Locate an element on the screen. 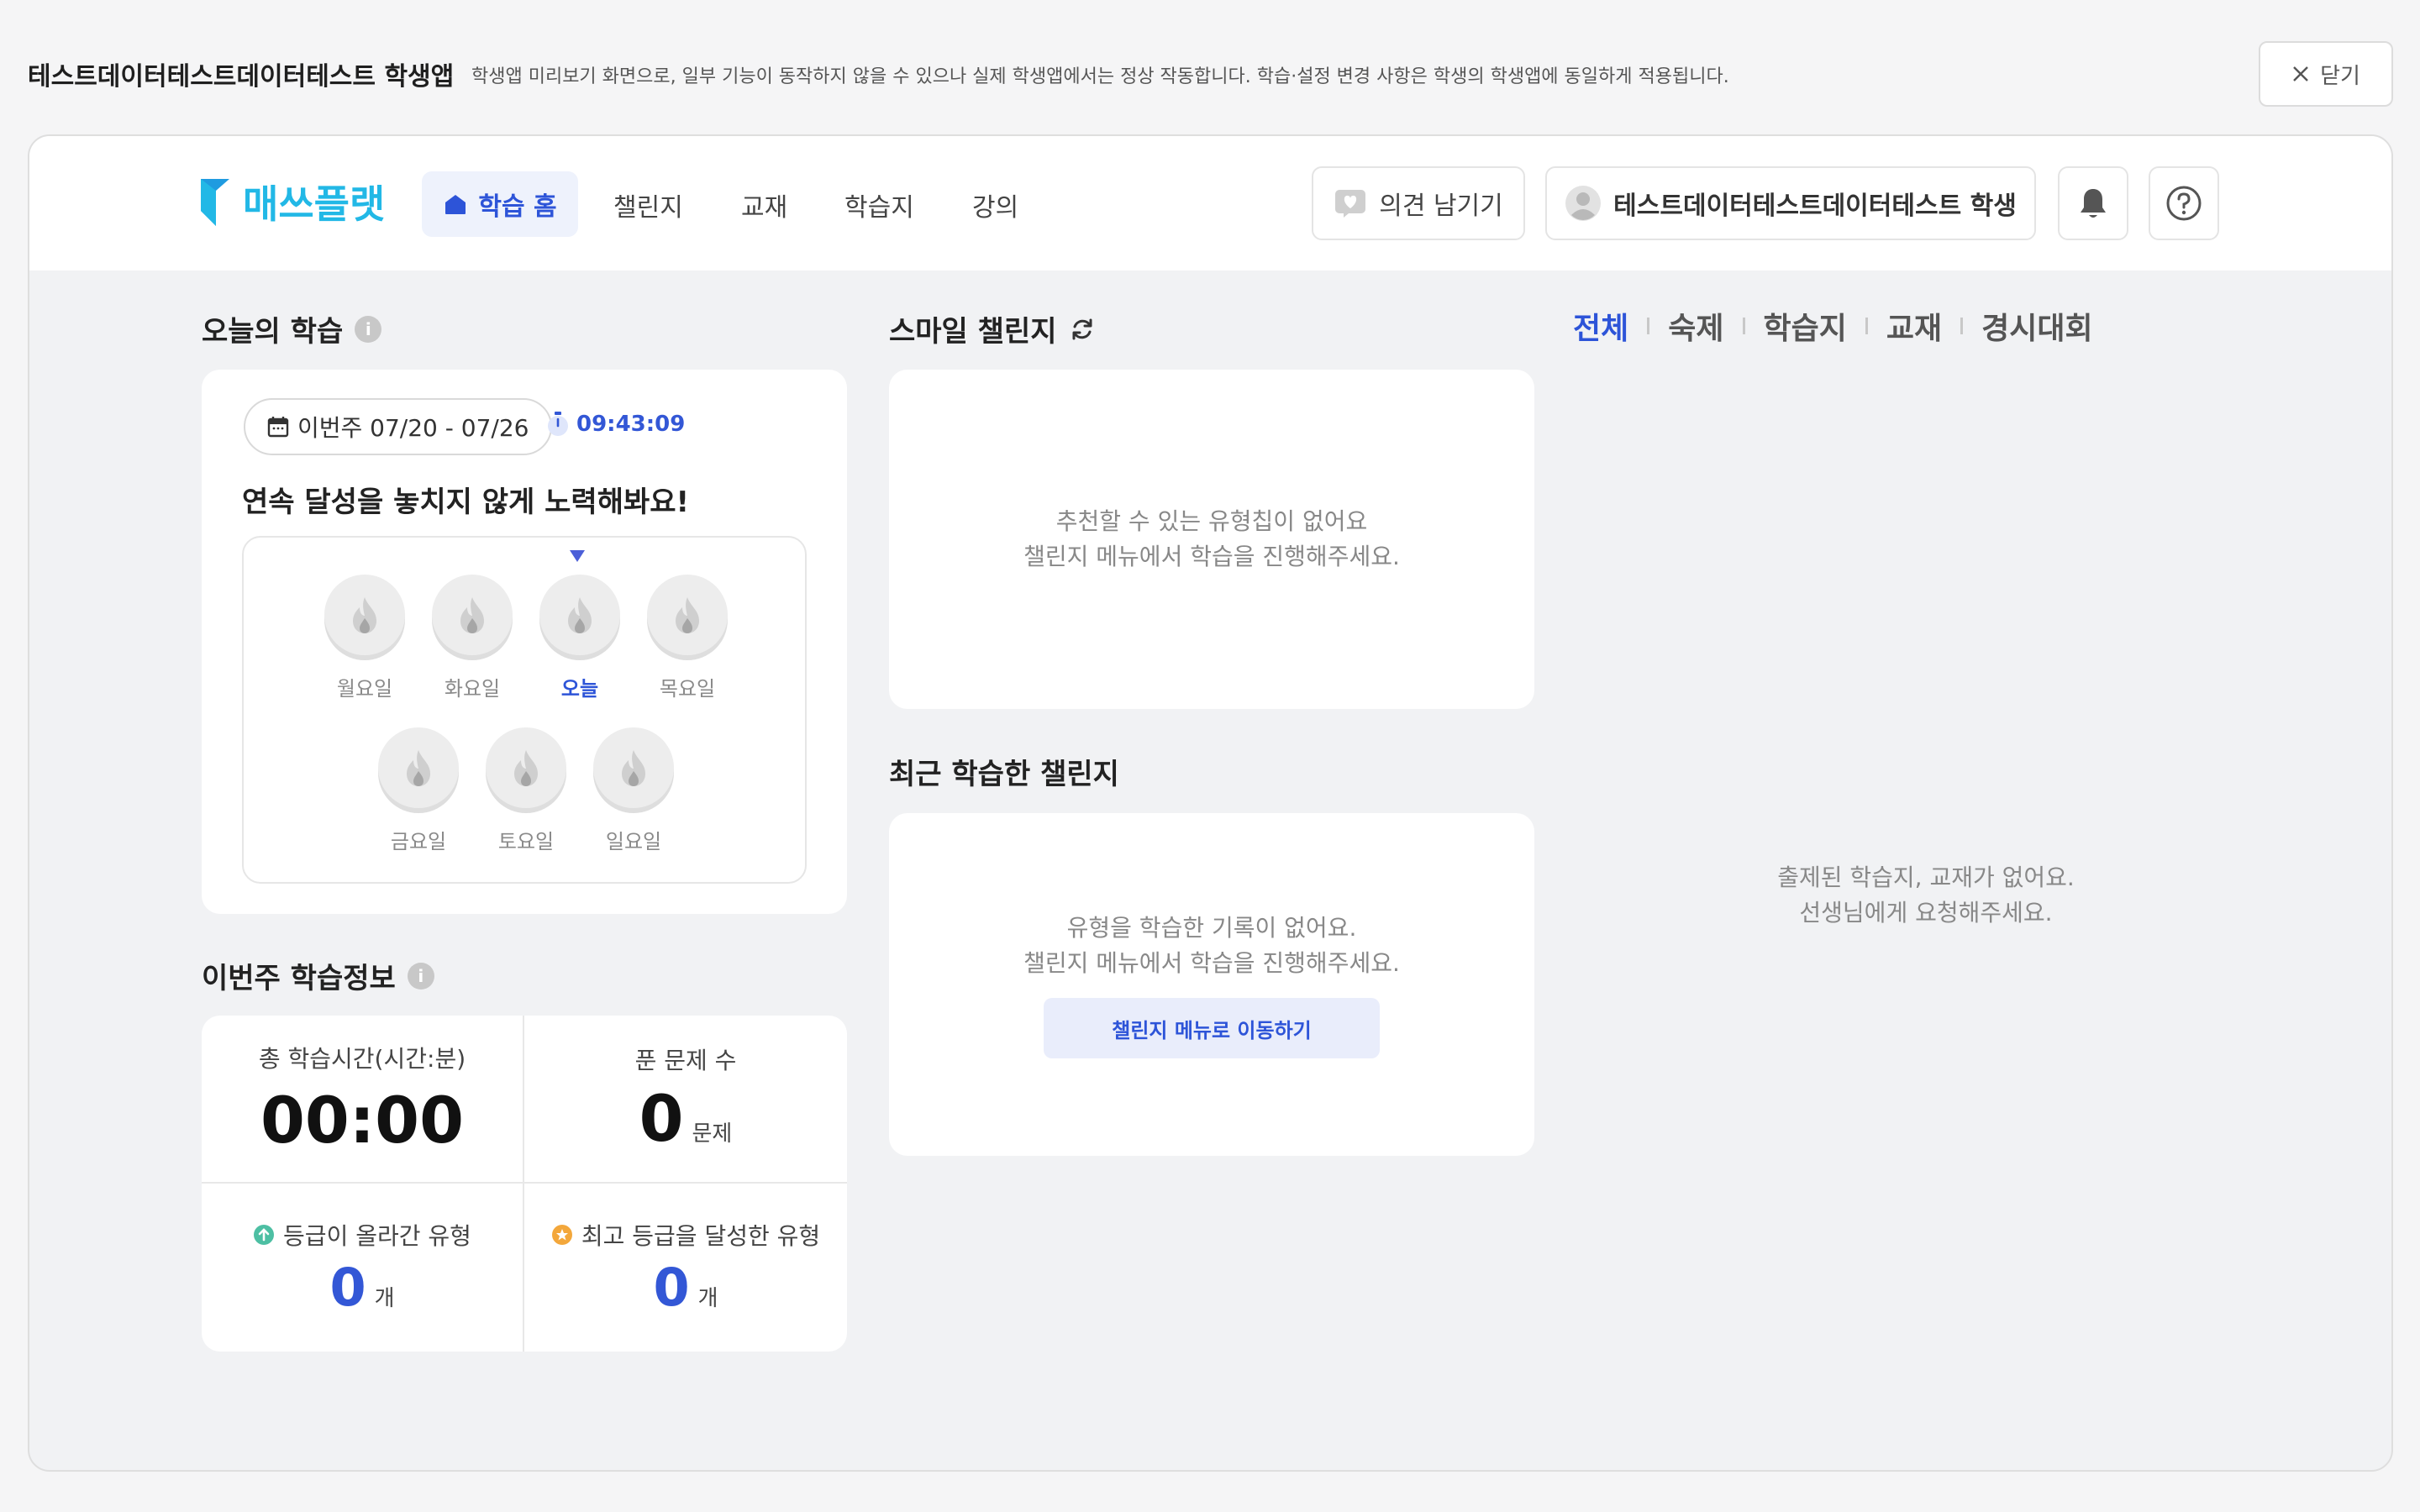  weekly-streak-box: 월요일 화요일 오늘 목요일 금요일 토요일 일요일 is located at coordinates (524, 710).